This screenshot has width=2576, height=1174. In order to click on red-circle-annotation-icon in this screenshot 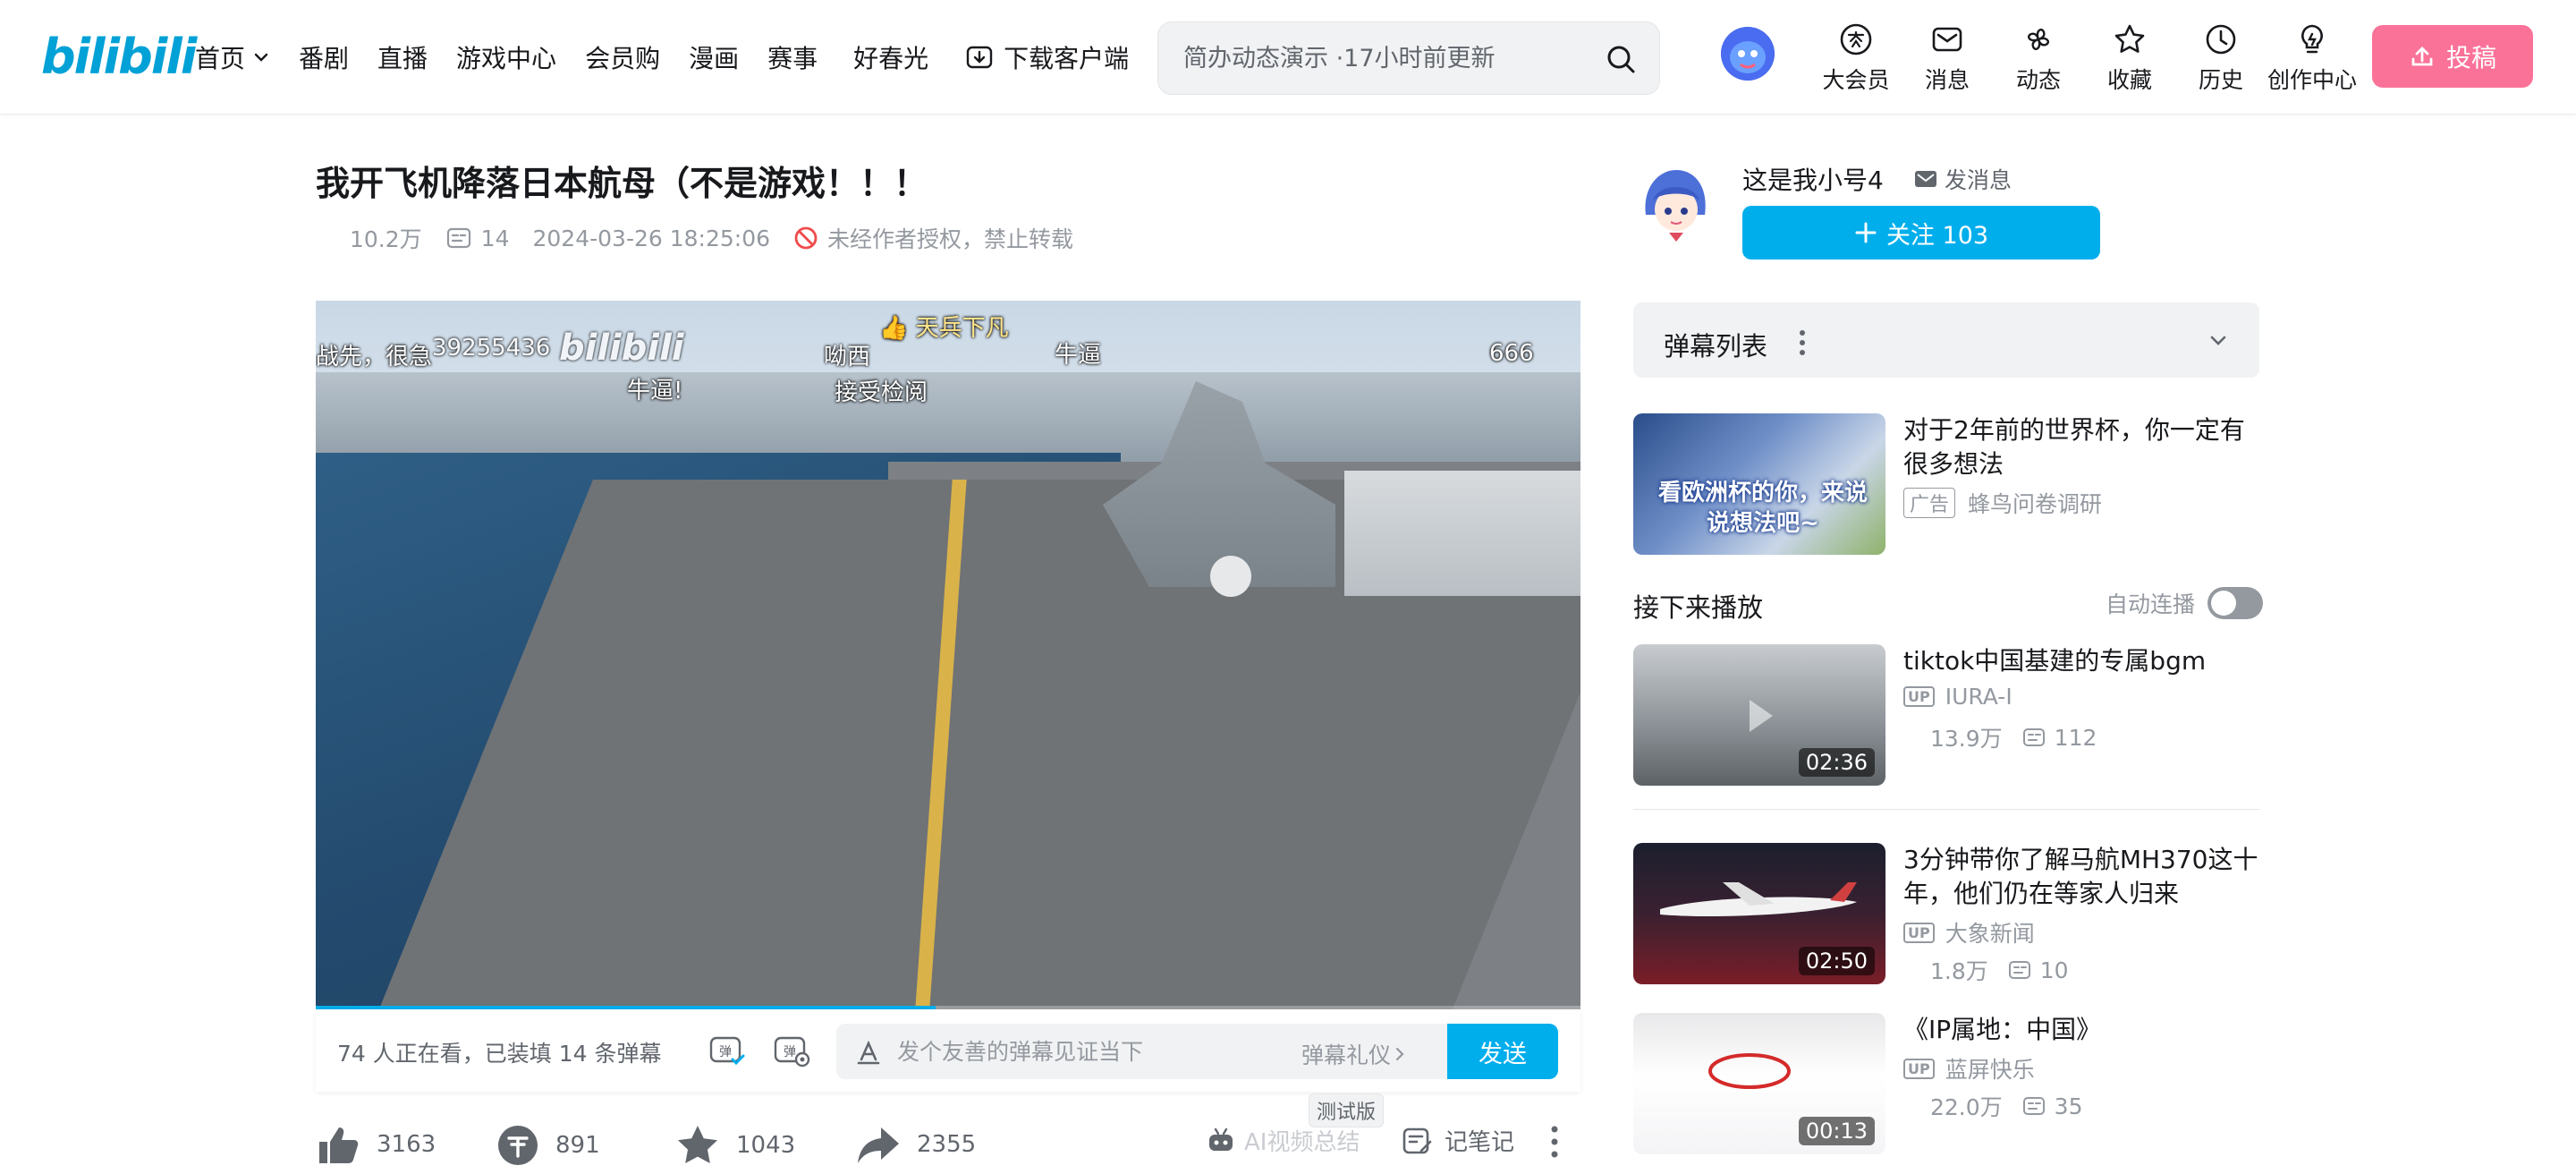, I will do `click(1749, 1071)`.